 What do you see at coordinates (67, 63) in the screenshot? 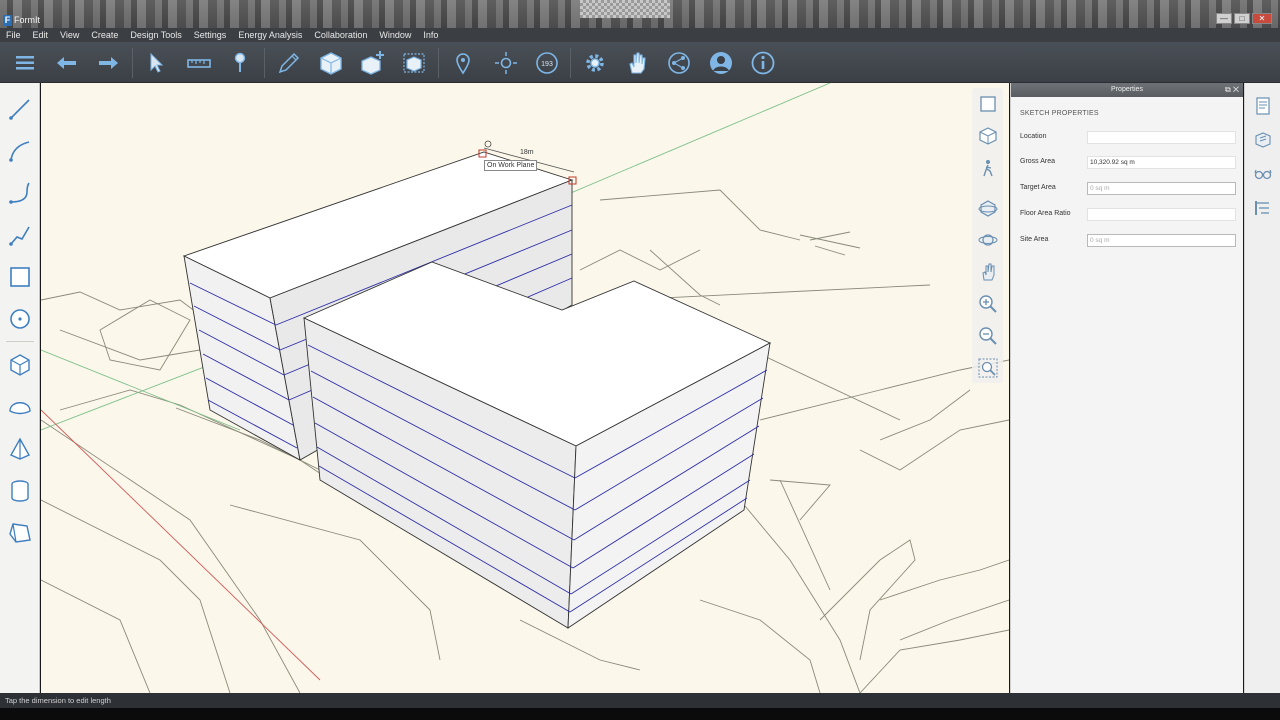
I see `undo-icon` at bounding box center [67, 63].